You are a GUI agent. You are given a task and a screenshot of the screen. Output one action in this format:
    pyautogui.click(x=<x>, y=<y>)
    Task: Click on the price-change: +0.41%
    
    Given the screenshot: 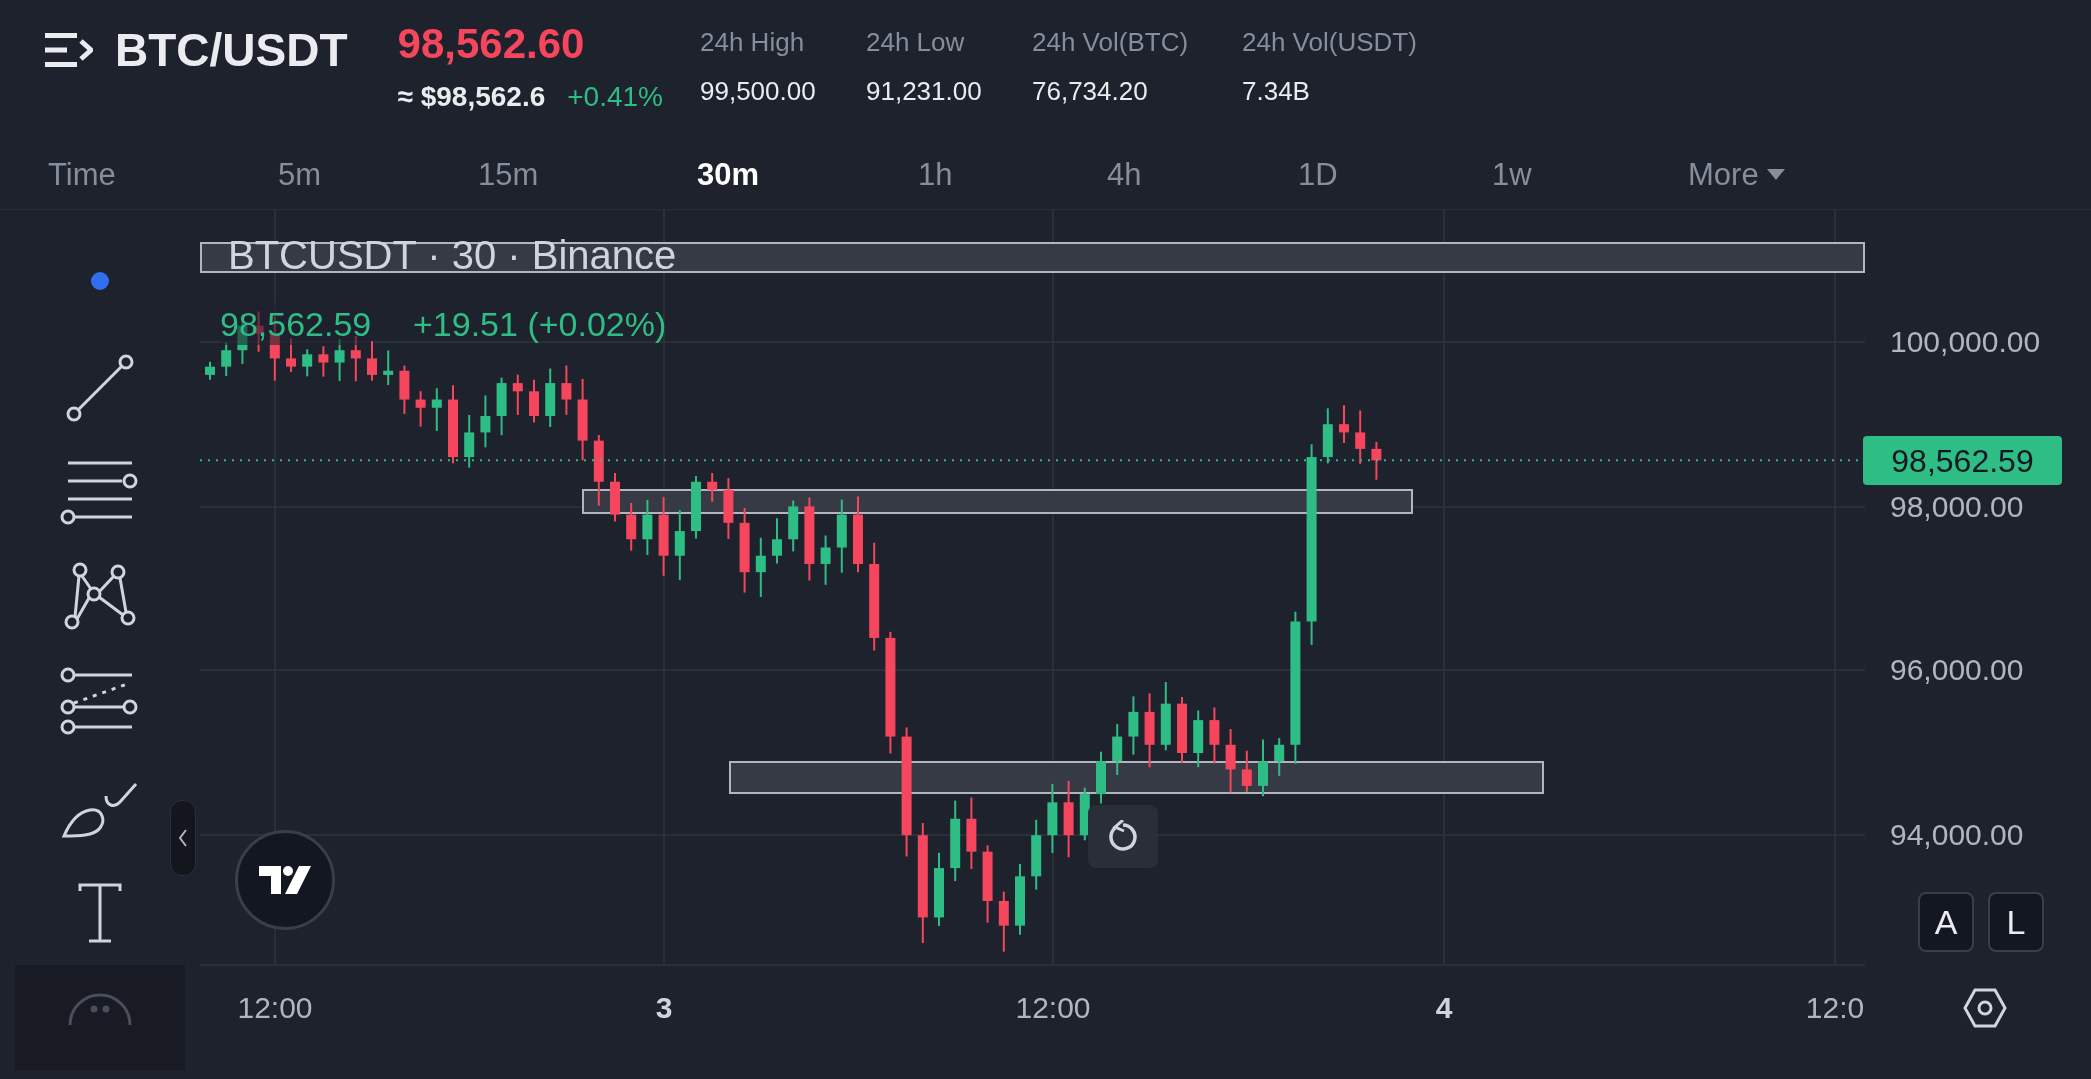 What is the action you would take?
    pyautogui.click(x=615, y=97)
    